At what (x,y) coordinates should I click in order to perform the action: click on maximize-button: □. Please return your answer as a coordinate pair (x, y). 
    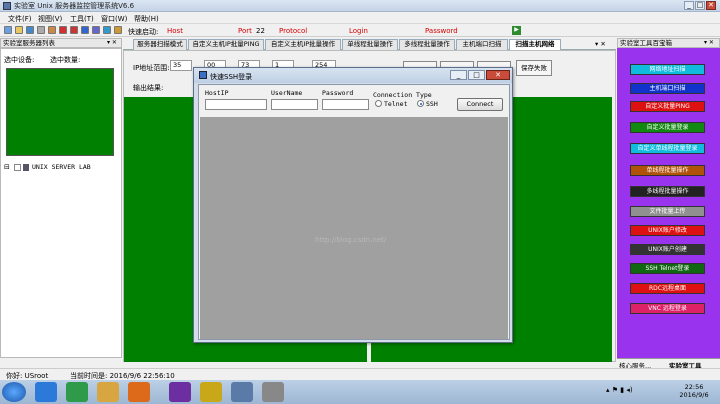
    Looking at the image, I should click on (700, 5).